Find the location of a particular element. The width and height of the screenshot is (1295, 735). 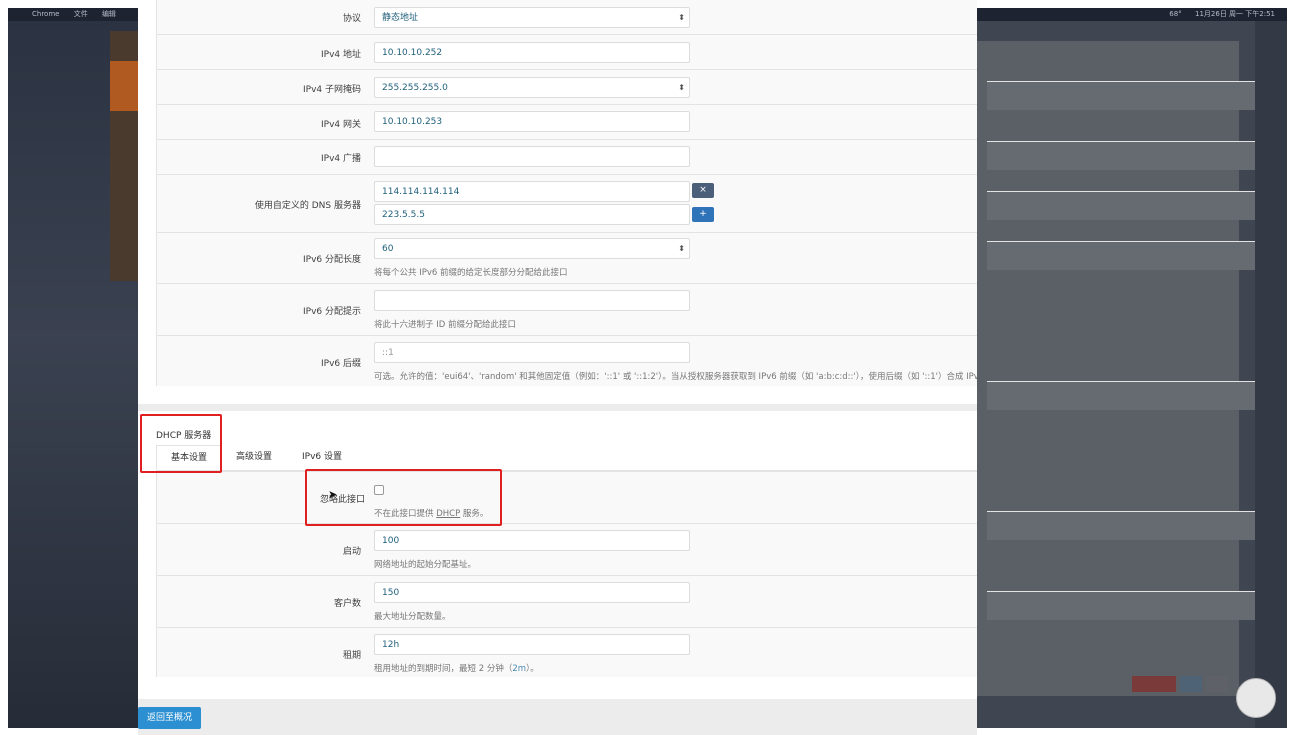

dhcp-limit-label: 客户数 is located at coordinates (347, 604).